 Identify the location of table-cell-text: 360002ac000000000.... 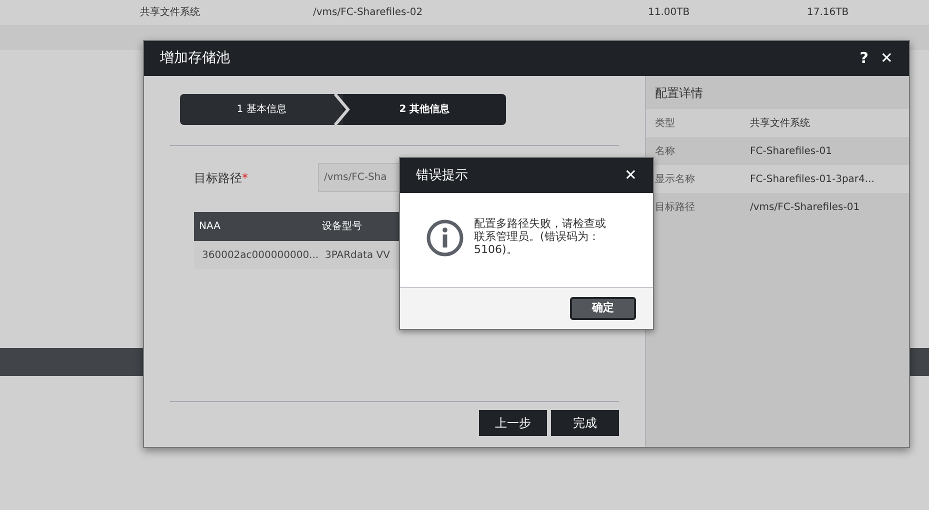
(259, 255).